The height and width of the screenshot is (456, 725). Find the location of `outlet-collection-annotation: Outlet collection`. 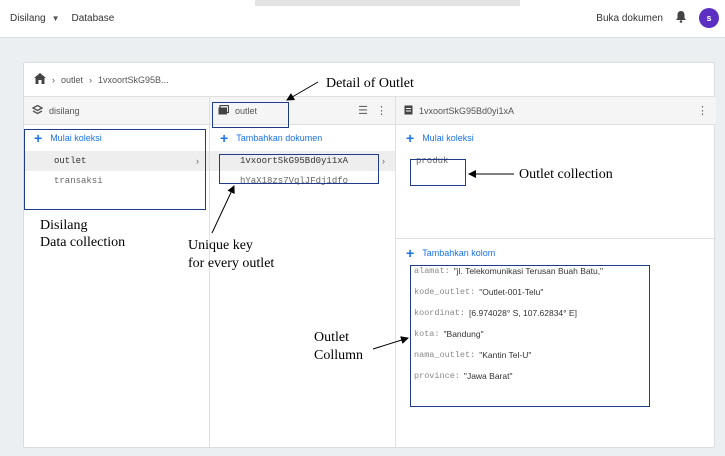

outlet-collection-annotation: Outlet collection is located at coordinates (566, 174).